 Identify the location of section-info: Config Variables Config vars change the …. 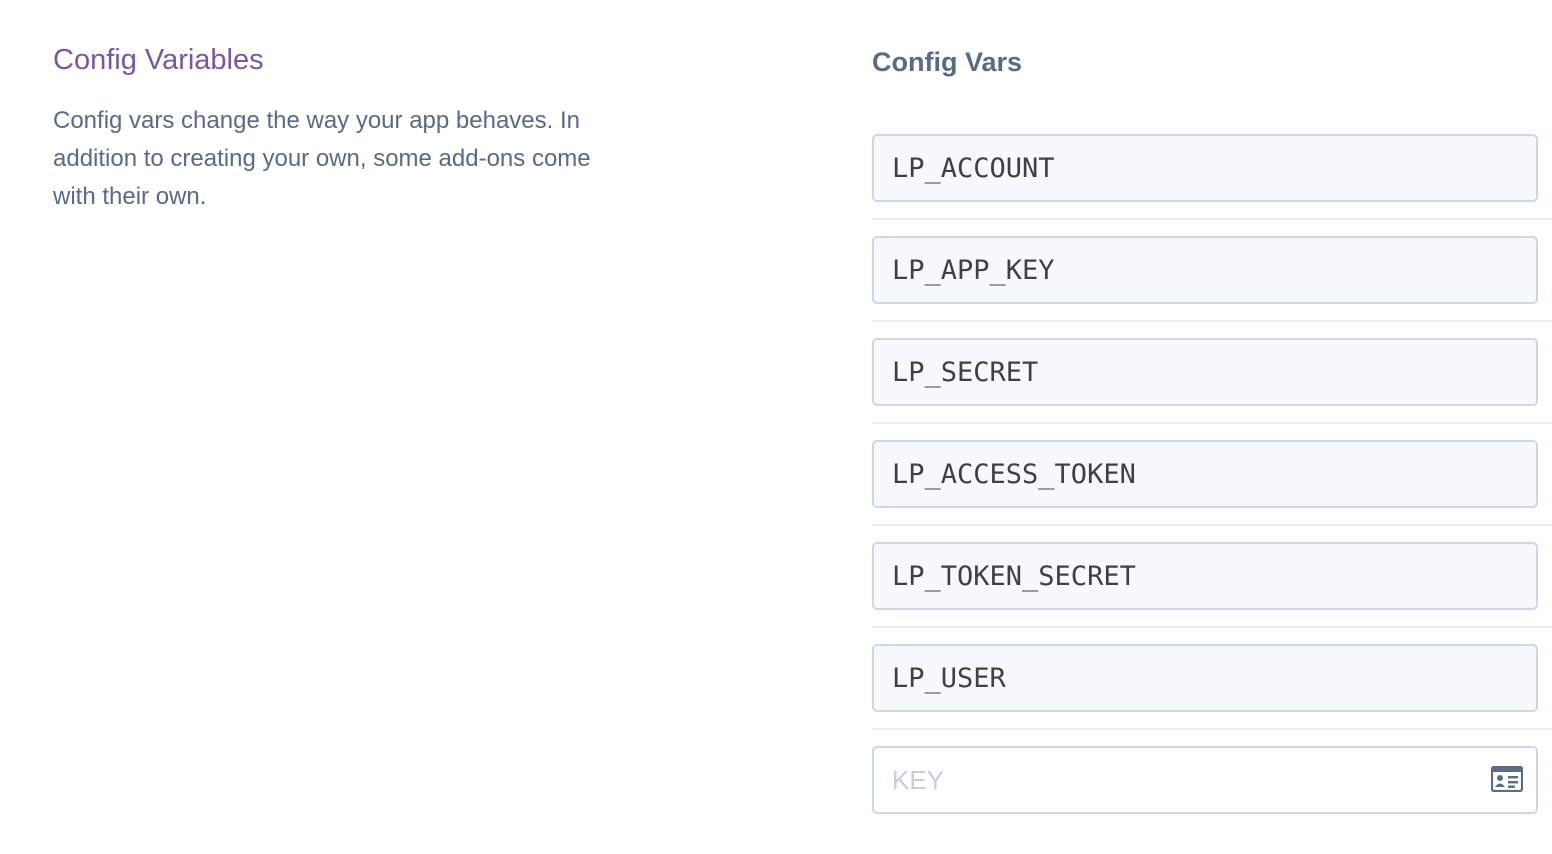
(338, 128).